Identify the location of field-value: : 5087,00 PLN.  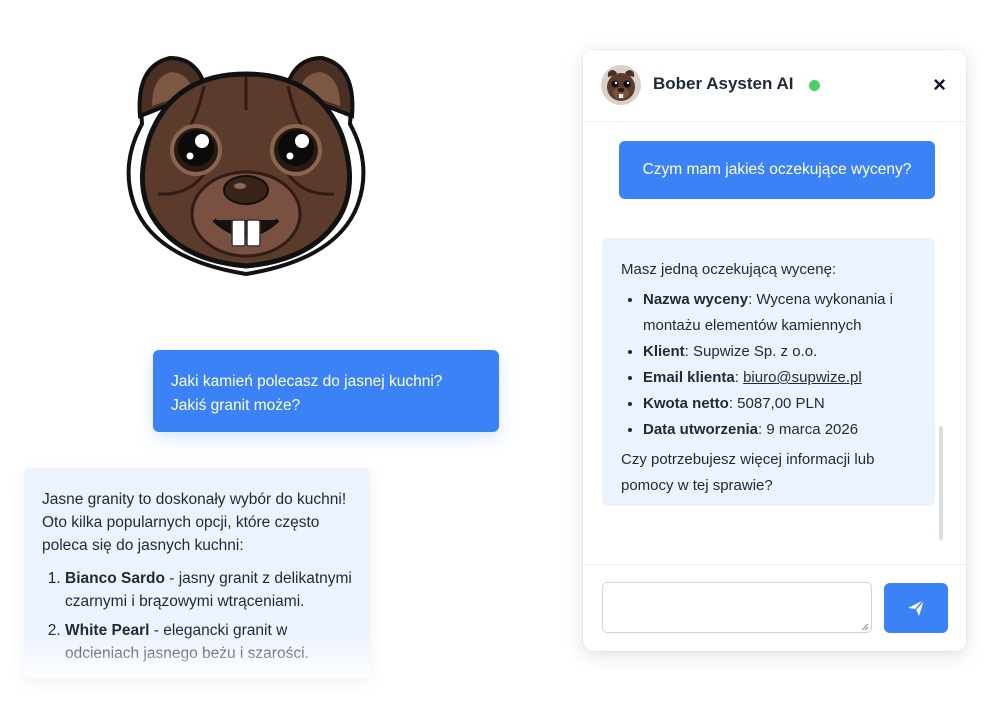
(776, 403).